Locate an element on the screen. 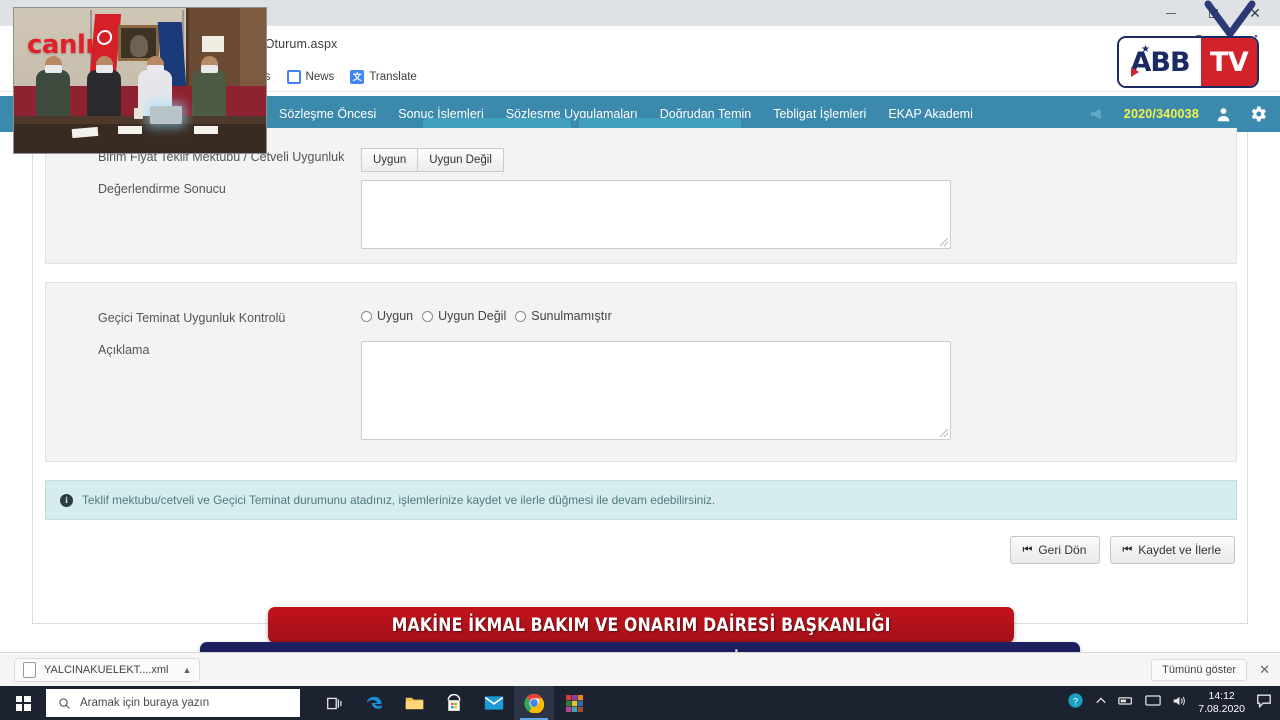  abb-tv-logo: ★ ABB TV is located at coordinates (1188, 62).